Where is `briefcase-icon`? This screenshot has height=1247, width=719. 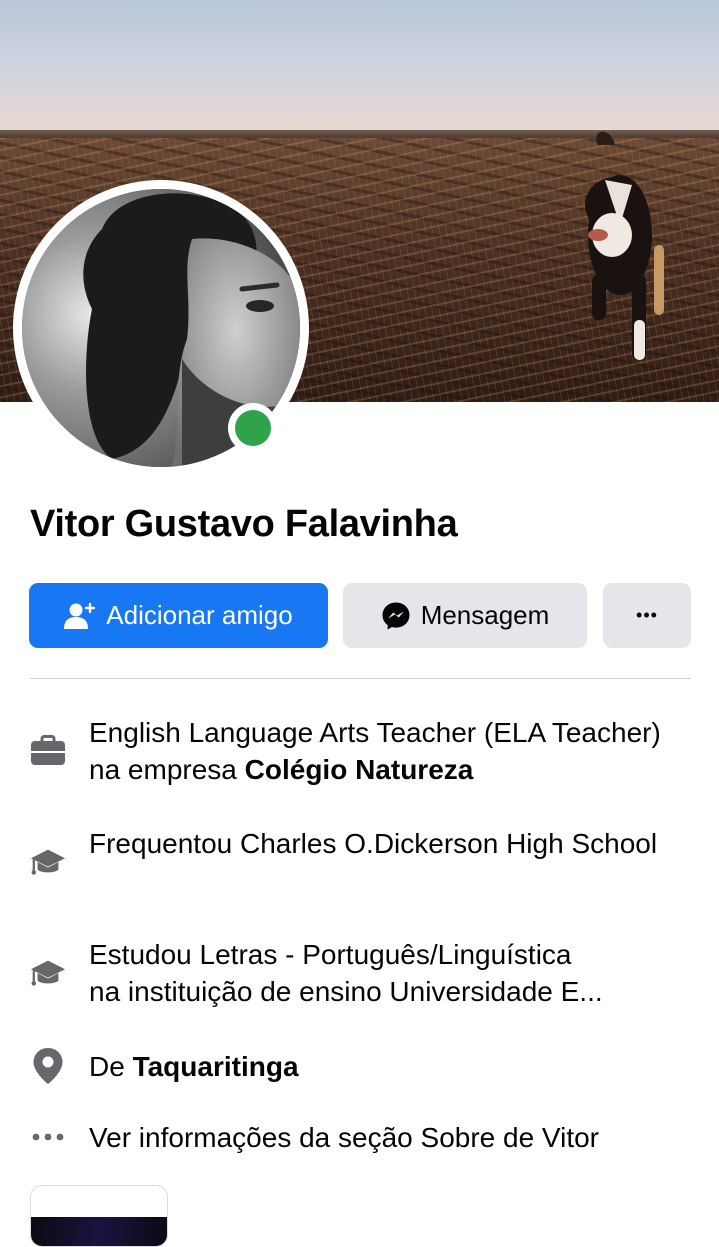 briefcase-icon is located at coordinates (48, 751).